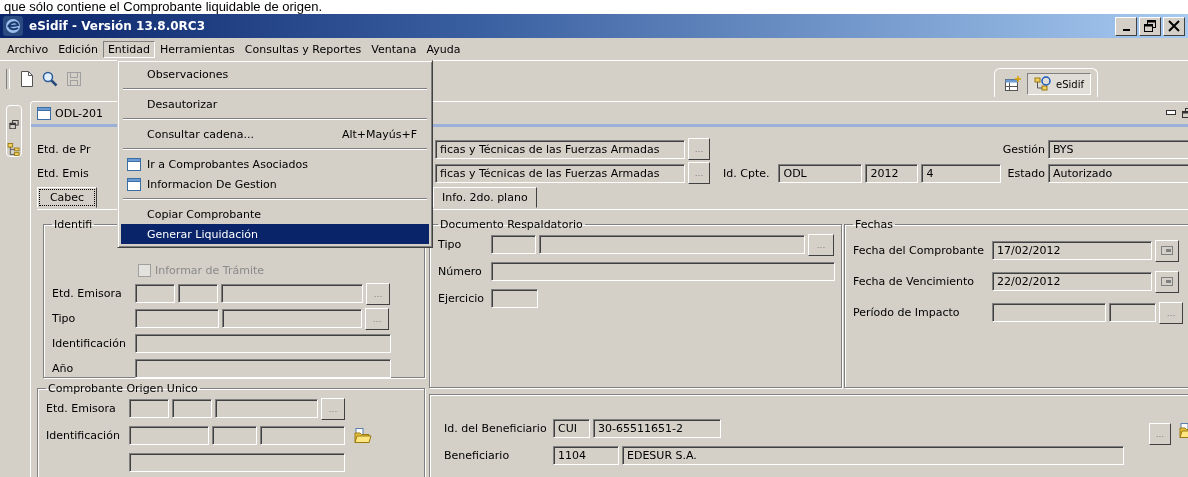 This screenshot has height=477, width=1188. What do you see at coordinates (50, 79) in the screenshot?
I see `search-icon` at bounding box center [50, 79].